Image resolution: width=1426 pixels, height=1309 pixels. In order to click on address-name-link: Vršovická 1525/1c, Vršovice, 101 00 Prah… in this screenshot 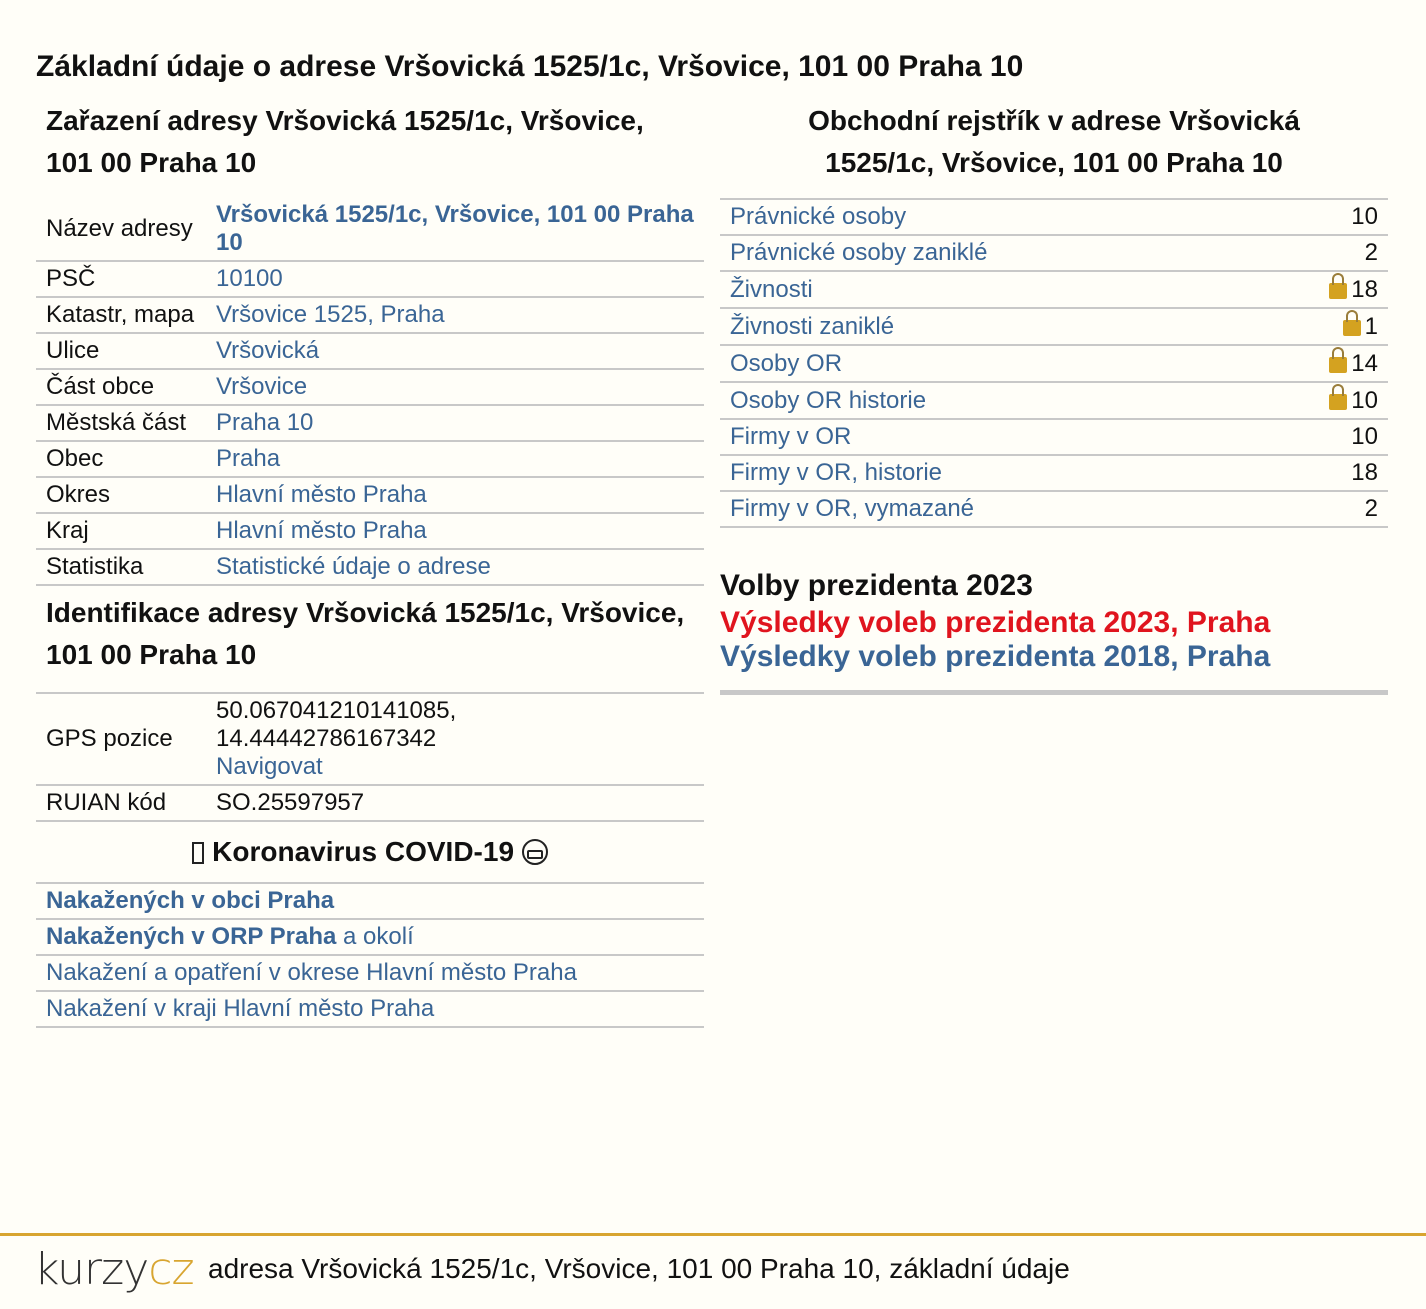, I will do `click(455, 228)`.